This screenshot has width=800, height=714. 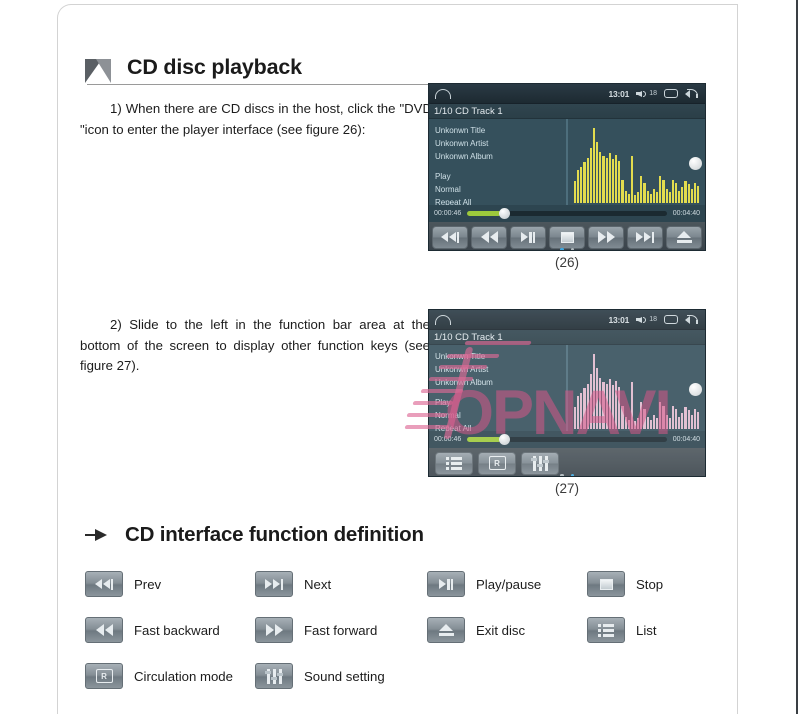 I want to click on fast-forward-icon, so click(x=274, y=630).